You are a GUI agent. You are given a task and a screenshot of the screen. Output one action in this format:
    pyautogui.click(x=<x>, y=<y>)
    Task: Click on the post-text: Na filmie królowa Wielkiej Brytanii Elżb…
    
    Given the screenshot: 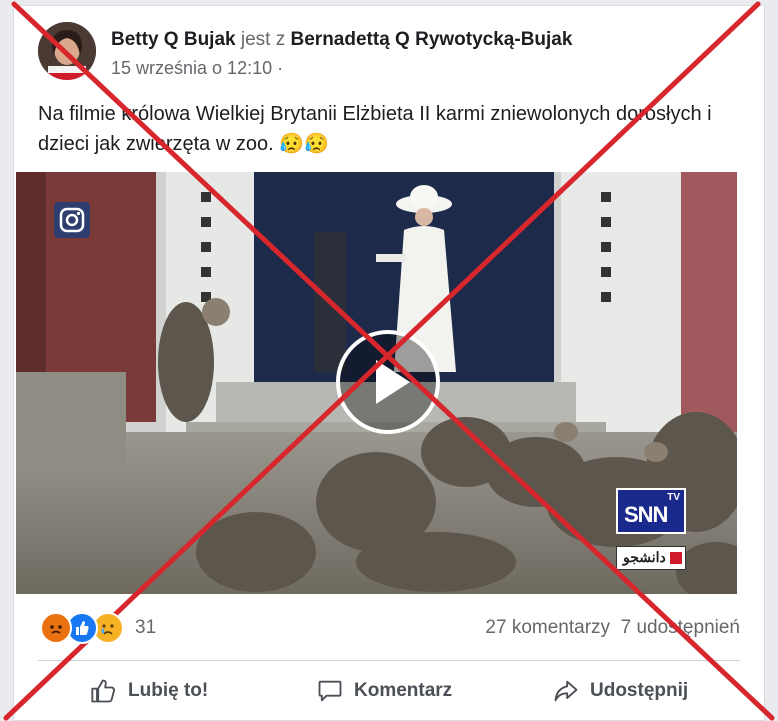 What is the action you would take?
    pyautogui.click(x=378, y=129)
    